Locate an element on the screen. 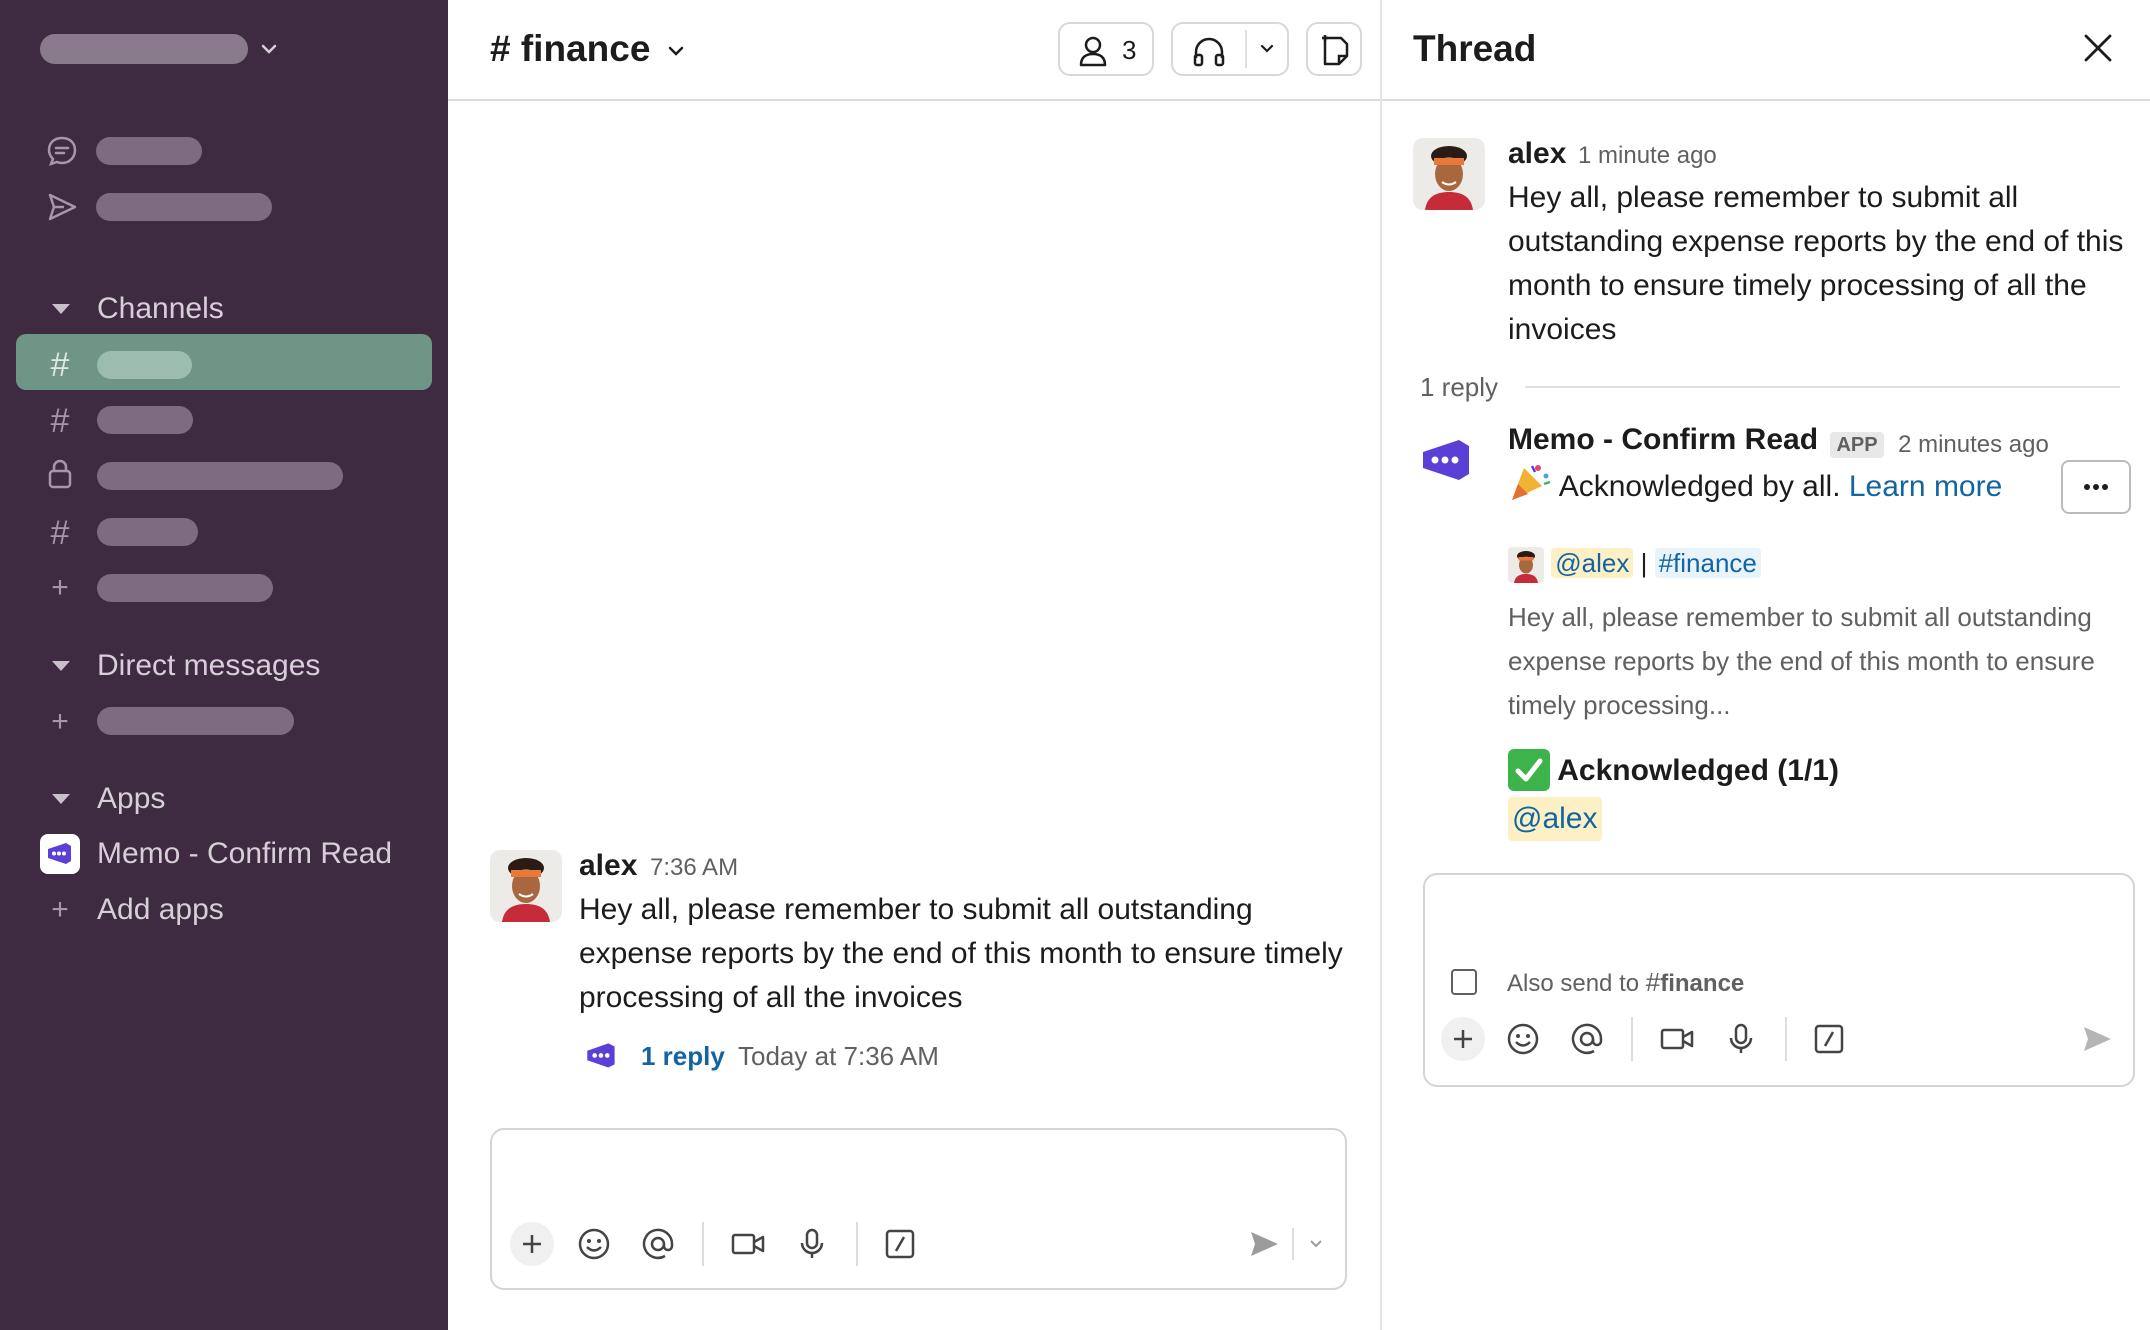 This screenshot has width=2150, height=1330. close-icon is located at coordinates (2098, 48).